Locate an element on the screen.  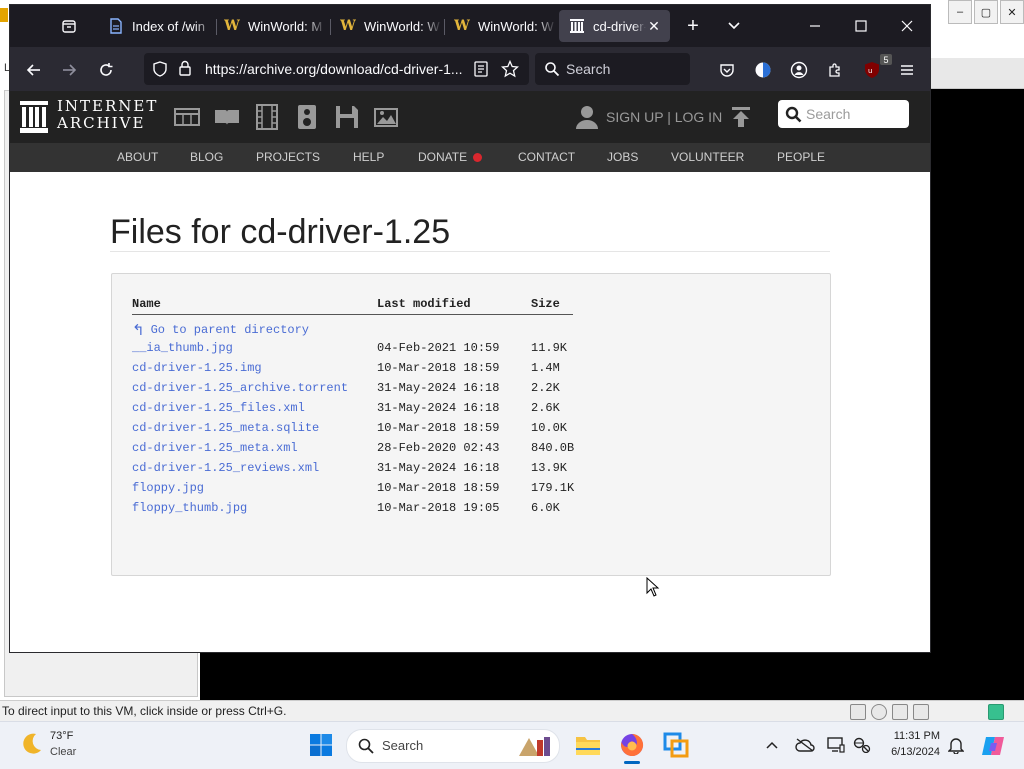
images-icon is located at coordinates (387, 117).